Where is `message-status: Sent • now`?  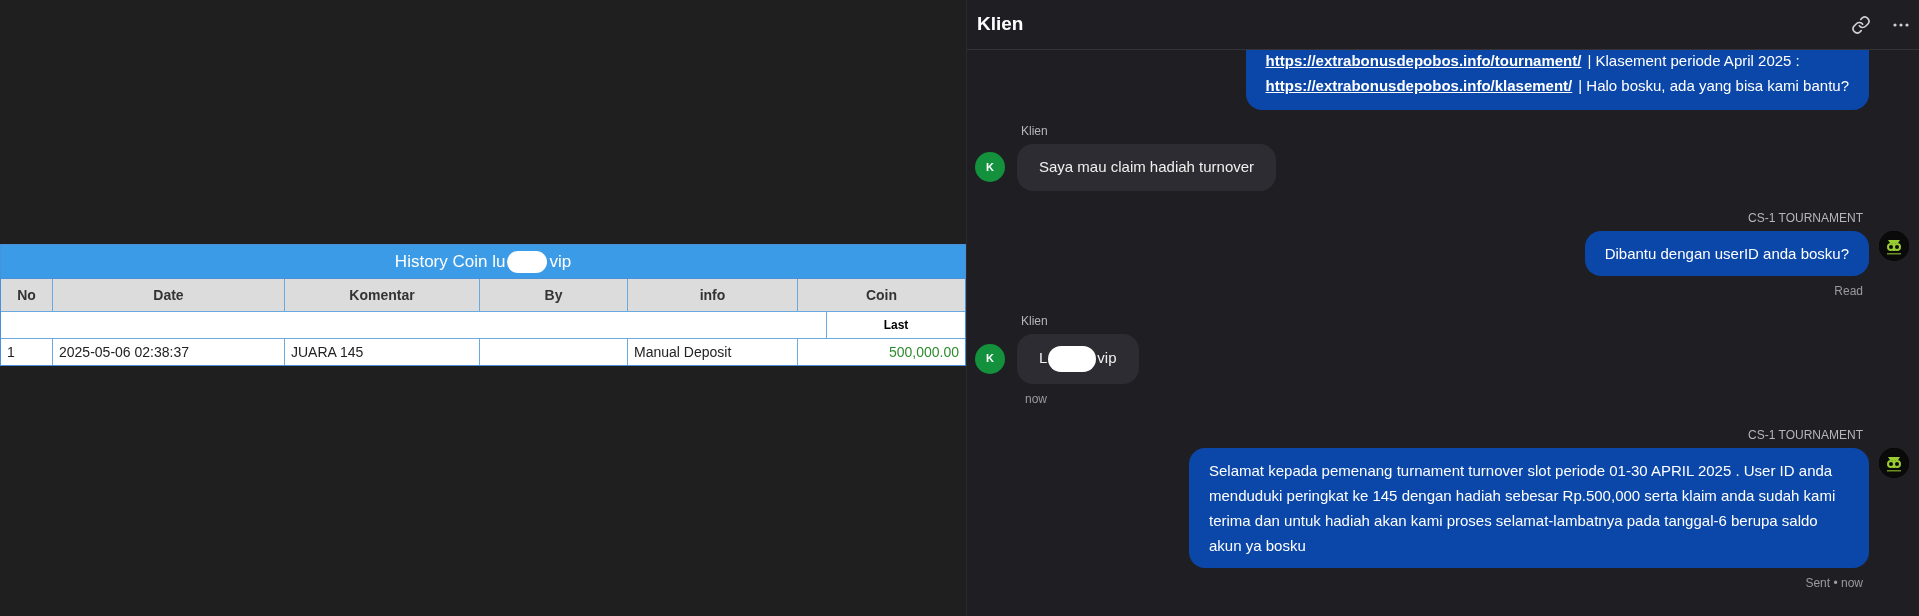 message-status: Sent • now is located at coordinates (1834, 583).